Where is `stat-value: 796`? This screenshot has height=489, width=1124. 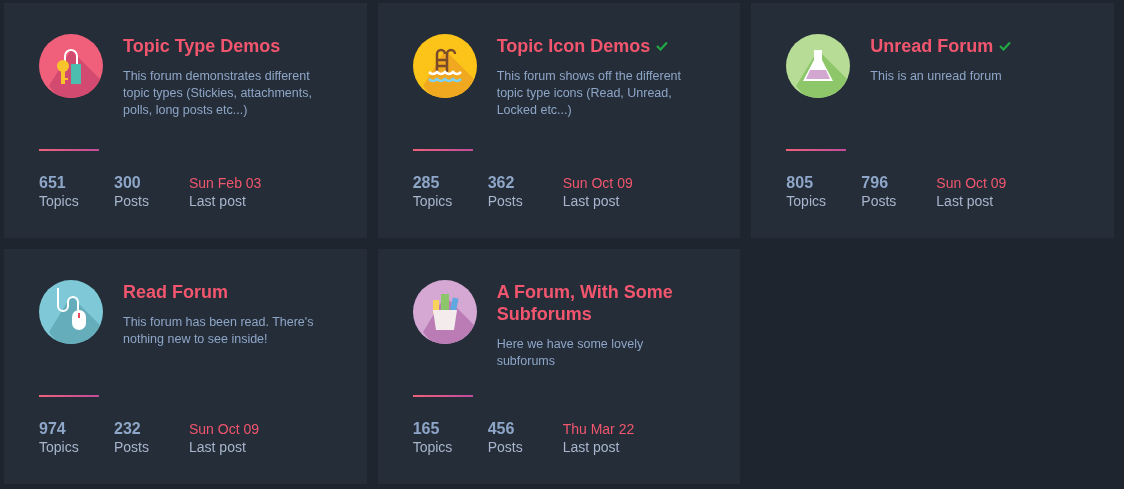
stat-value: 796 is located at coordinates (875, 183).